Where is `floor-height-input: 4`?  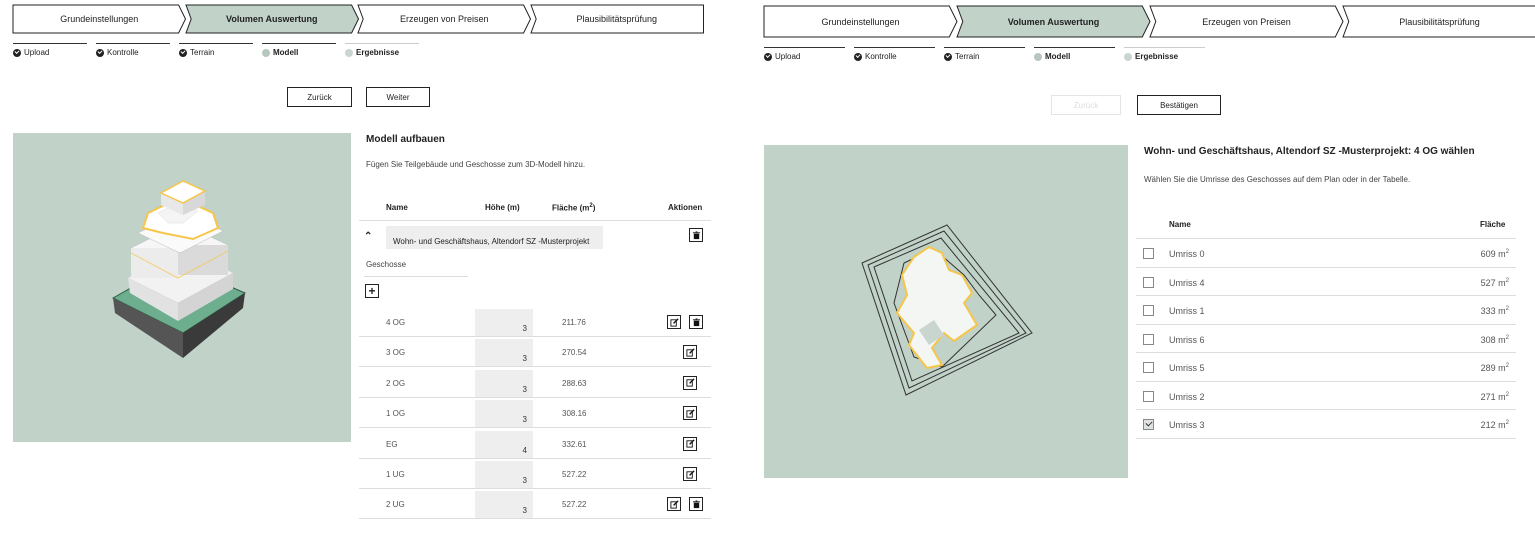 floor-height-input: 4 is located at coordinates (504, 444).